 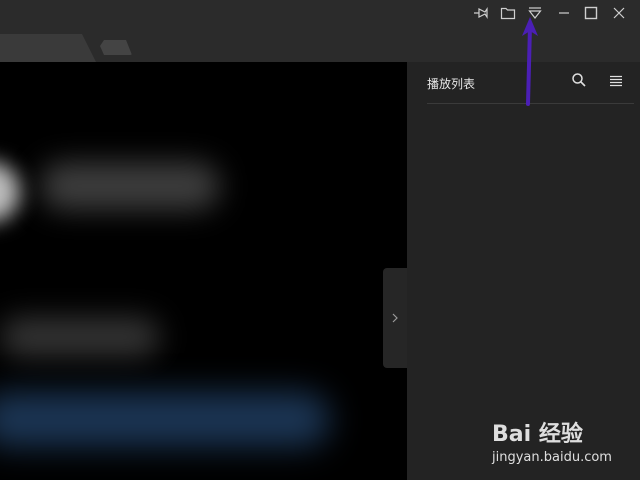 I want to click on list-menu-icon, so click(x=616, y=82).